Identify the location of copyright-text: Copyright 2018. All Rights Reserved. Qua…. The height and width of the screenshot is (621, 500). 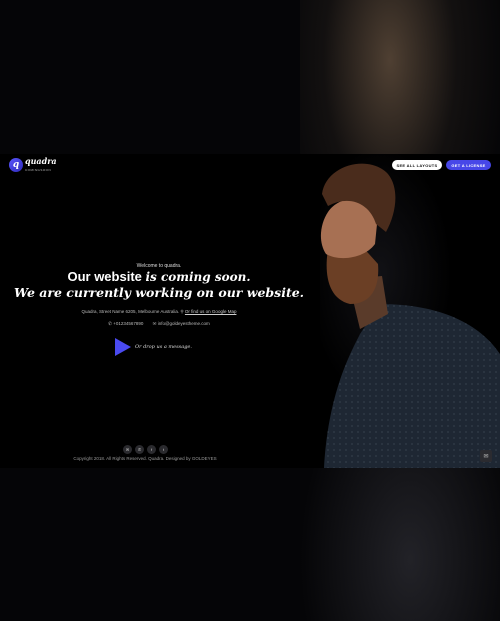
(145, 458).